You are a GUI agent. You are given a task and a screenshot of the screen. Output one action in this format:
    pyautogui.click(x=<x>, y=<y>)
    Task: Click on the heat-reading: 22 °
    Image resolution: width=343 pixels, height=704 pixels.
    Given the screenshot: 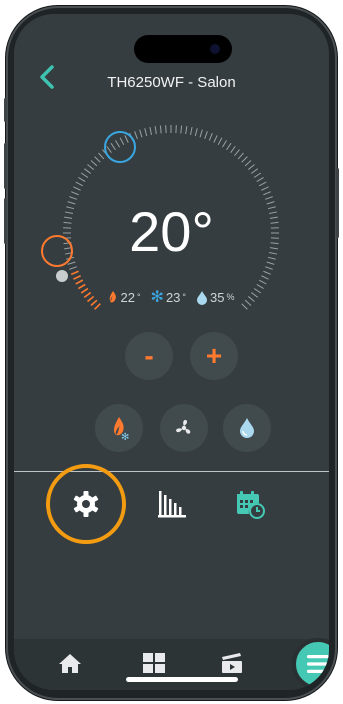 What is the action you would take?
    pyautogui.click(x=124, y=297)
    